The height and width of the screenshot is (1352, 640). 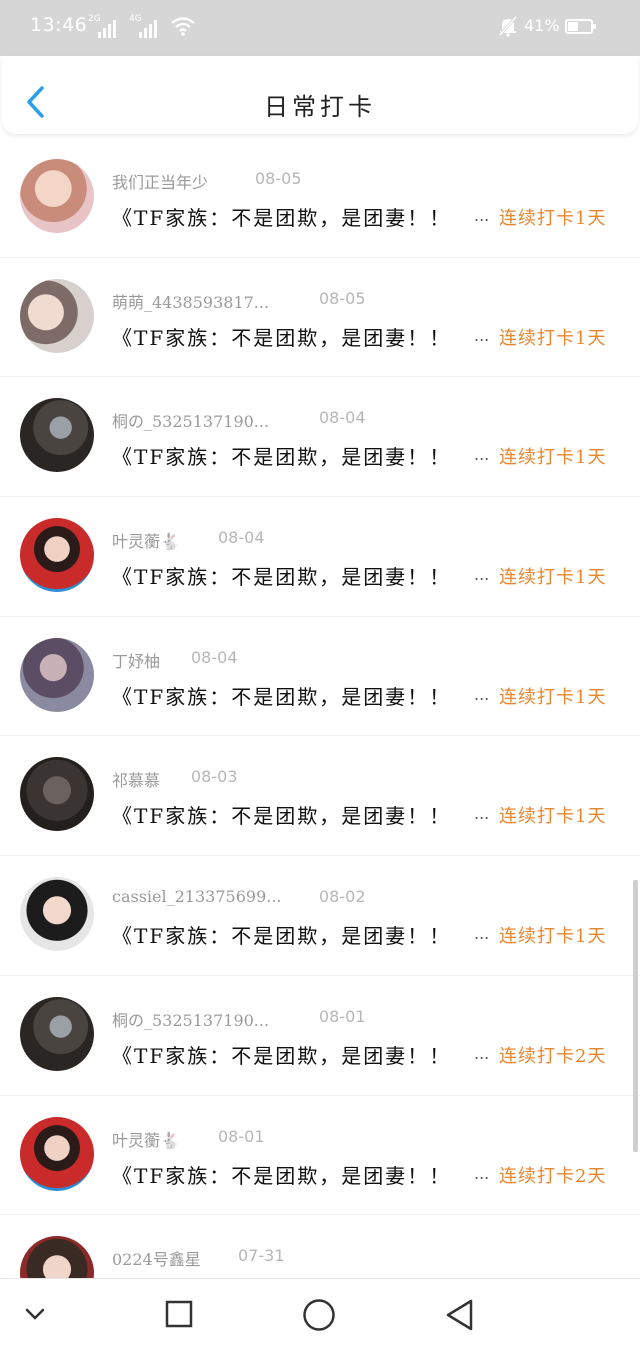 I want to click on header-bar: 日常打卡, so click(x=320, y=95).